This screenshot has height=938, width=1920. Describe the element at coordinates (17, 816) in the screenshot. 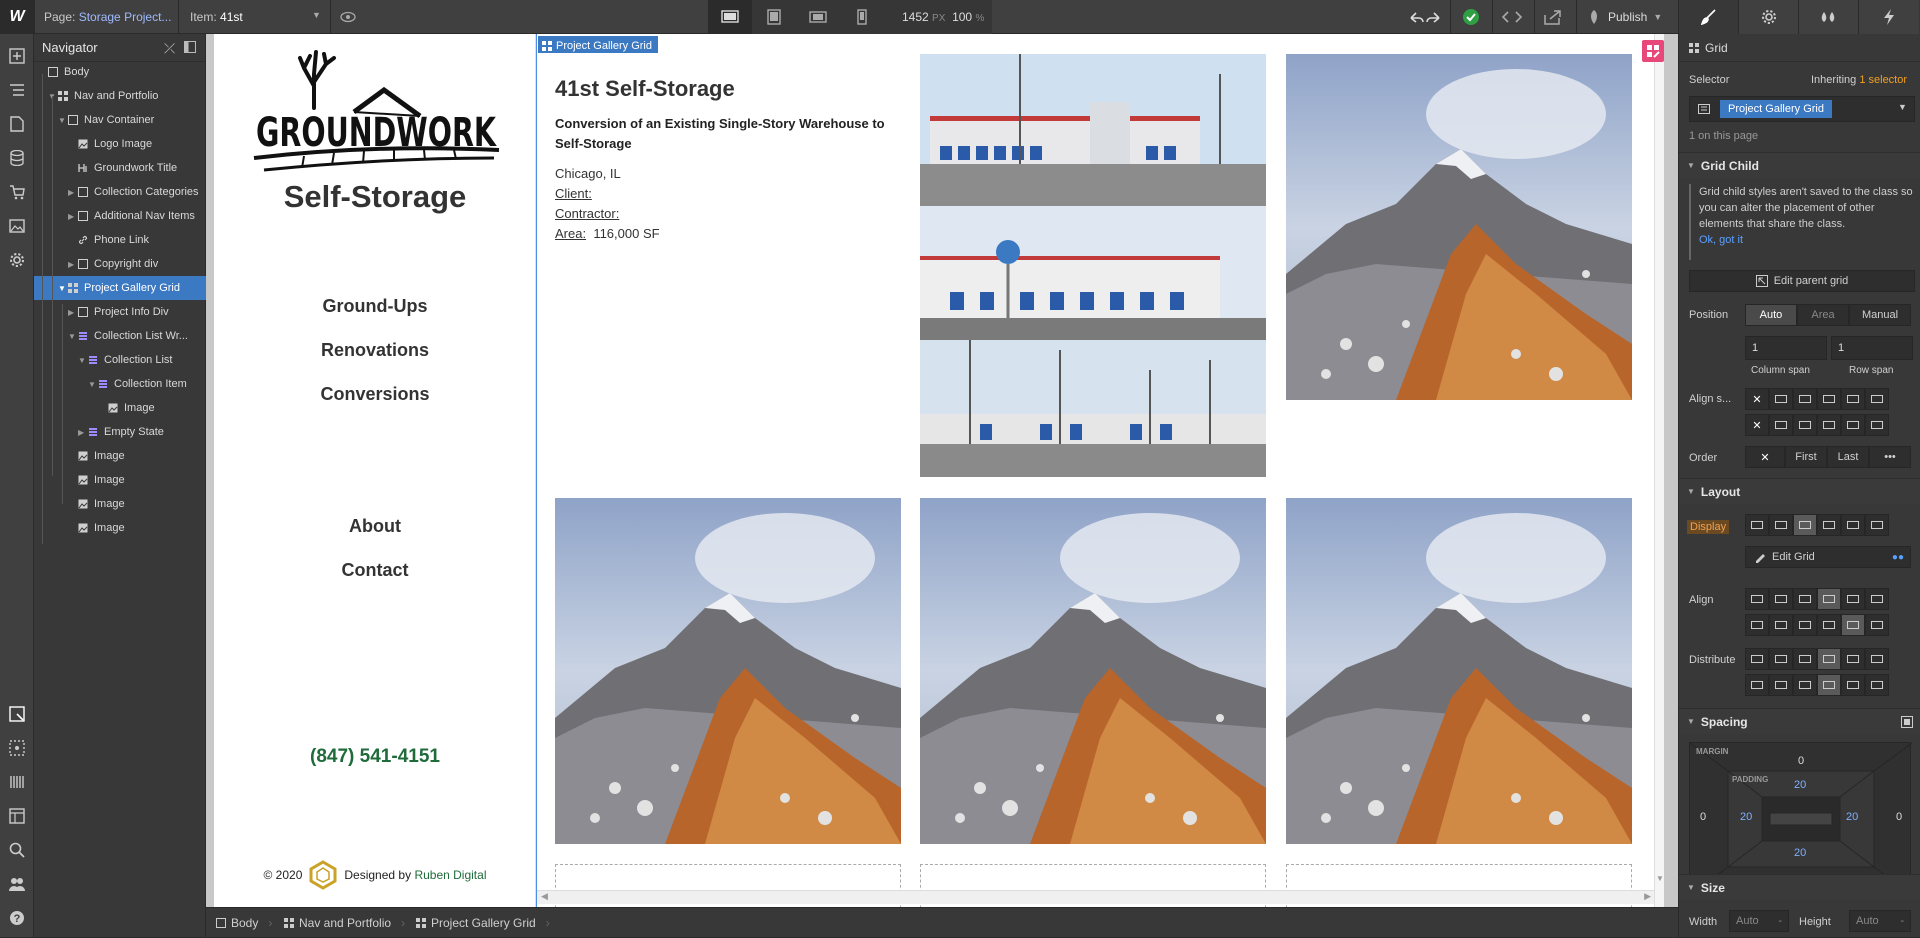

I see `layout-template-icon` at that location.